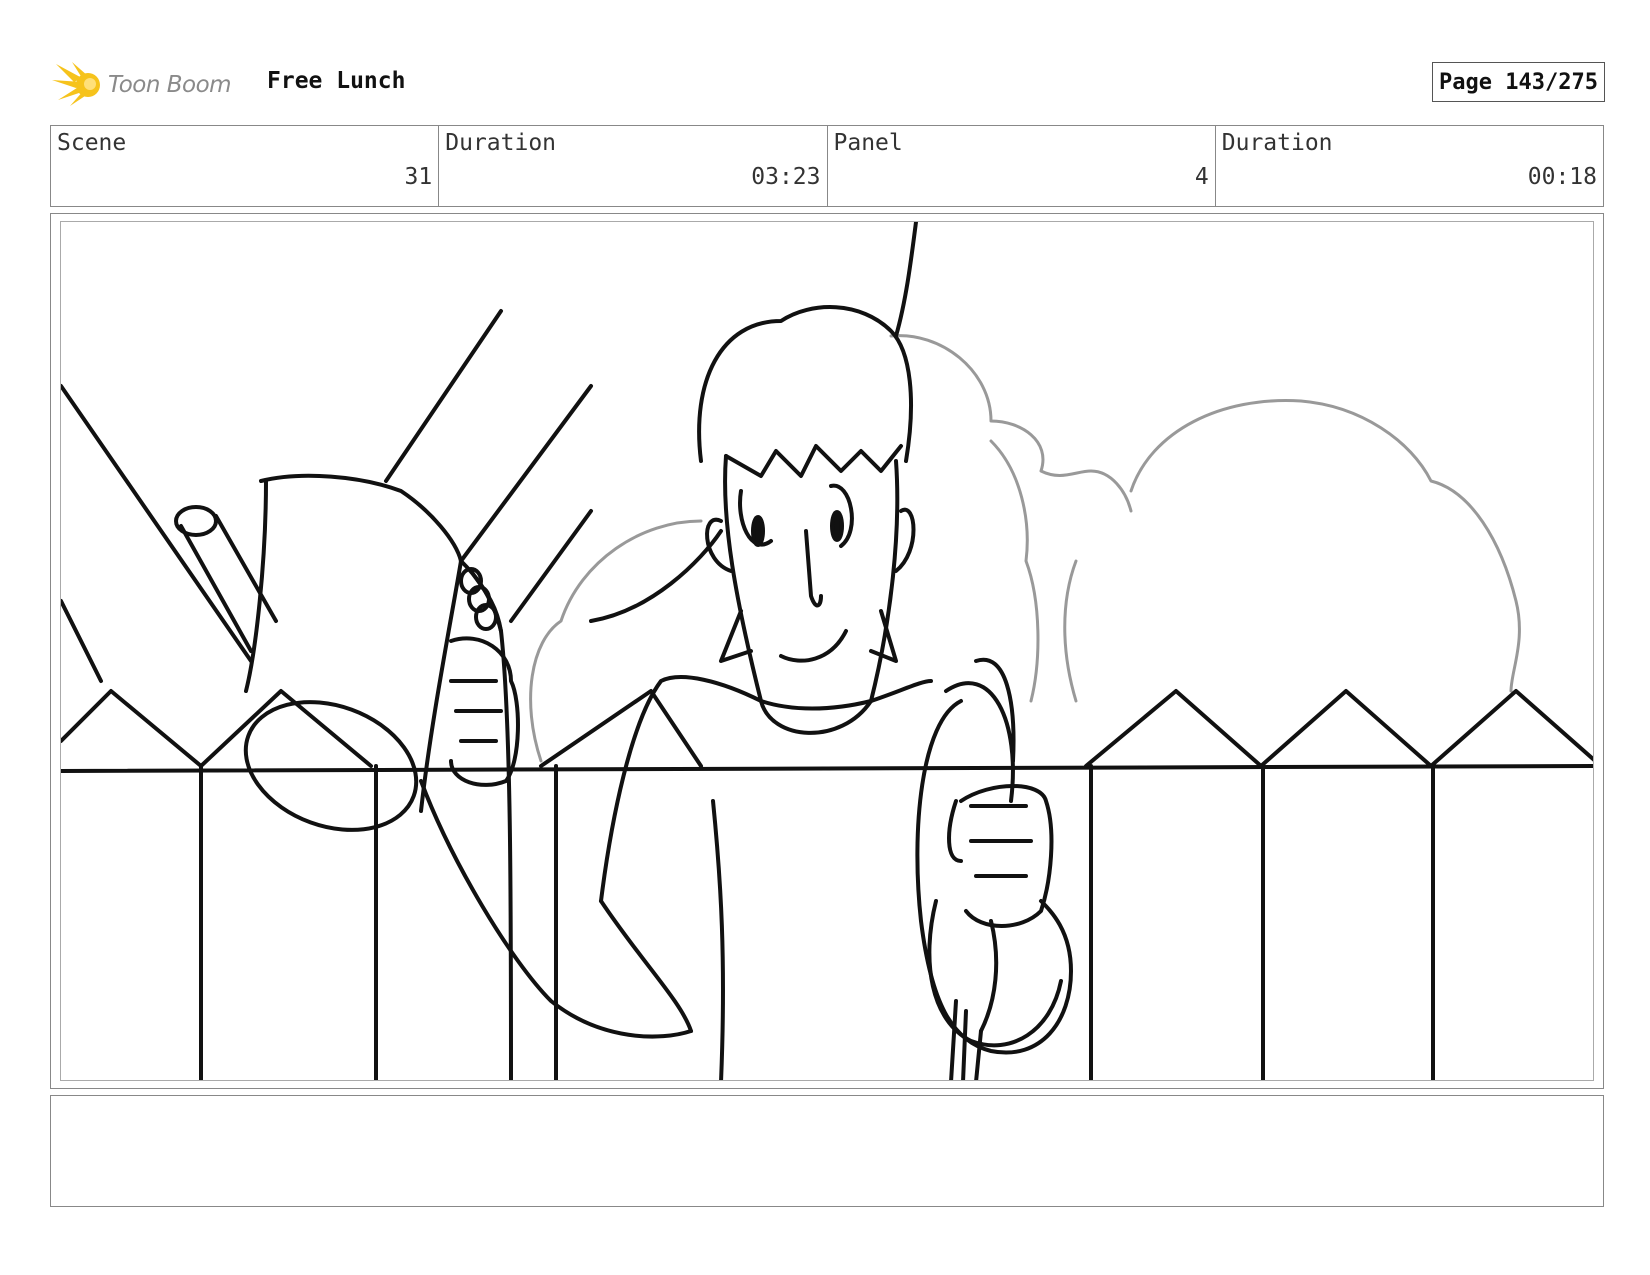 The height and width of the screenshot is (1275, 1650). What do you see at coordinates (1022, 166) in the screenshot?
I see `panel-cell: Panel 4` at bounding box center [1022, 166].